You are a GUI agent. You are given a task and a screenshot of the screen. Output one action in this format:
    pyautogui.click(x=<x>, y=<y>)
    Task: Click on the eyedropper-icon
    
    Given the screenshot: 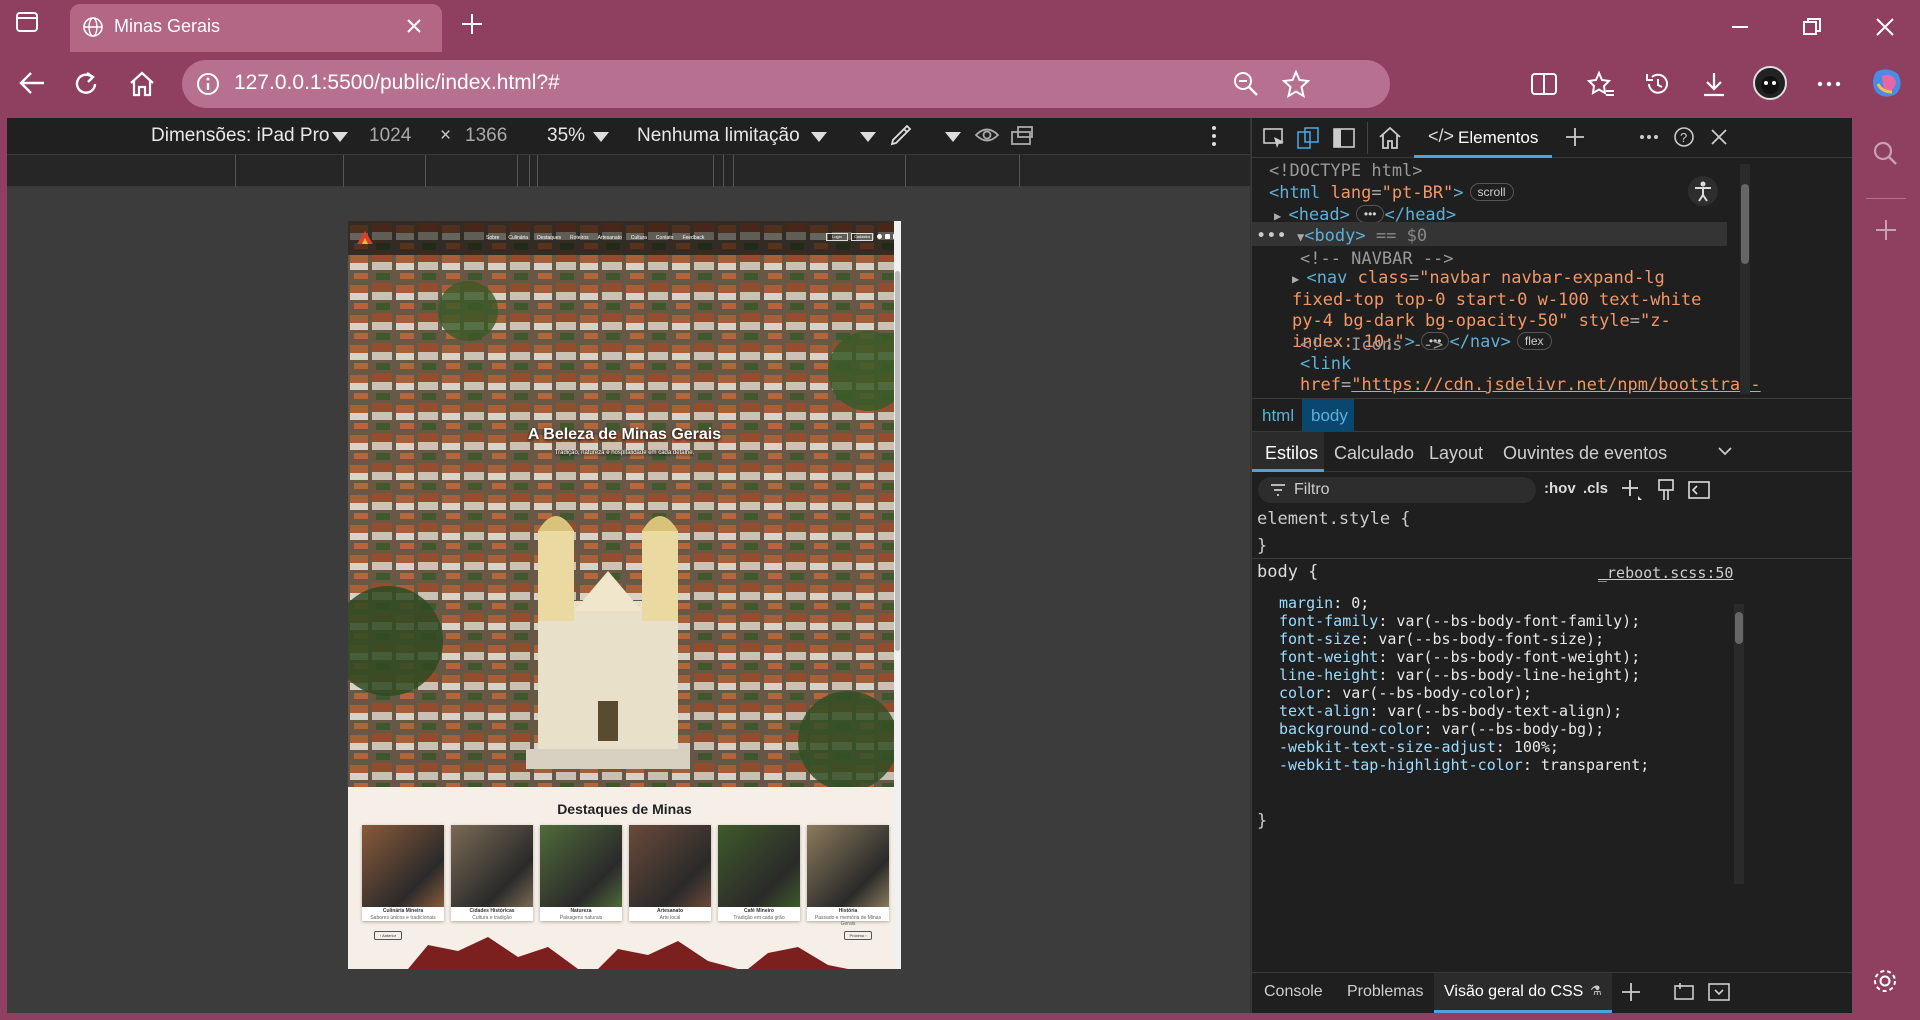 What is the action you would take?
    pyautogui.click(x=901, y=135)
    